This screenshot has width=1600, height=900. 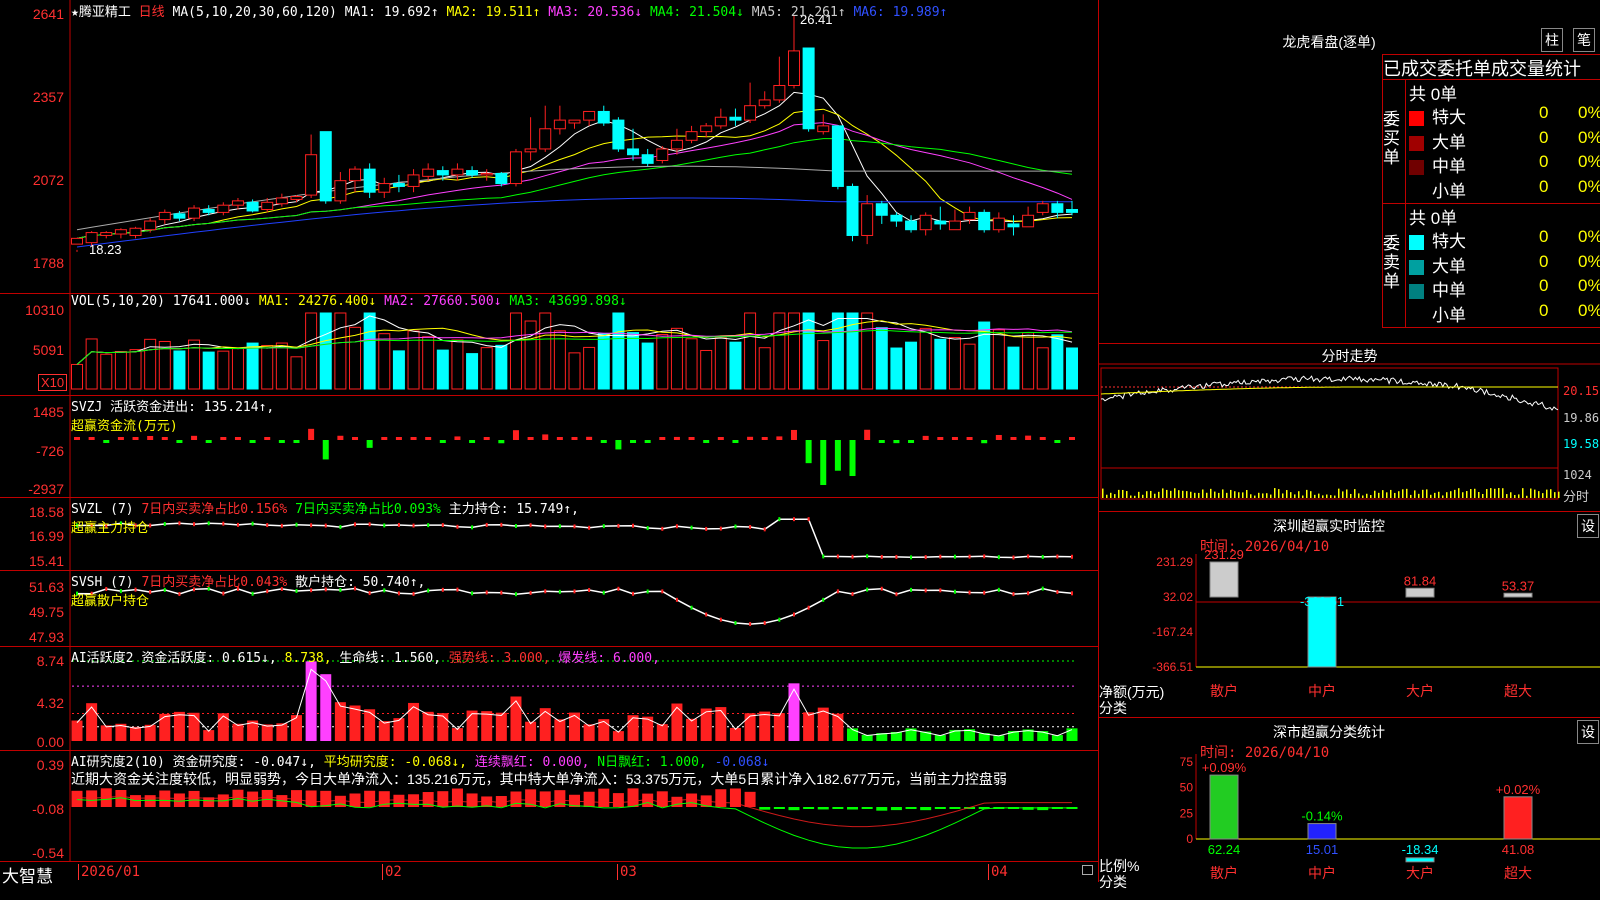 I want to click on ai1-ytick: 8.74, so click(x=50, y=661).